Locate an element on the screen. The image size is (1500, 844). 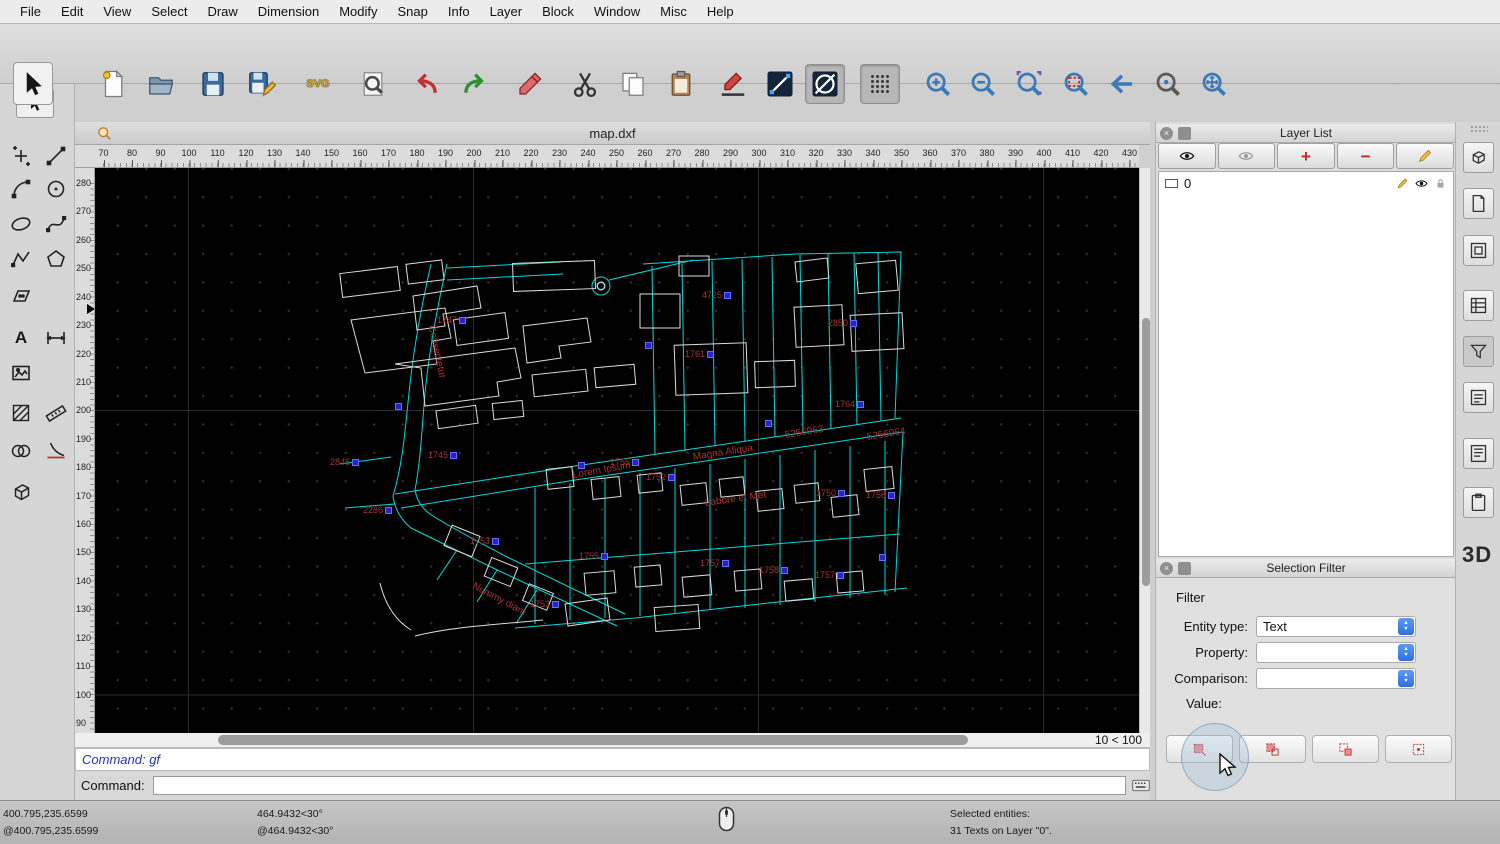
paste-button is located at coordinates (681, 84).